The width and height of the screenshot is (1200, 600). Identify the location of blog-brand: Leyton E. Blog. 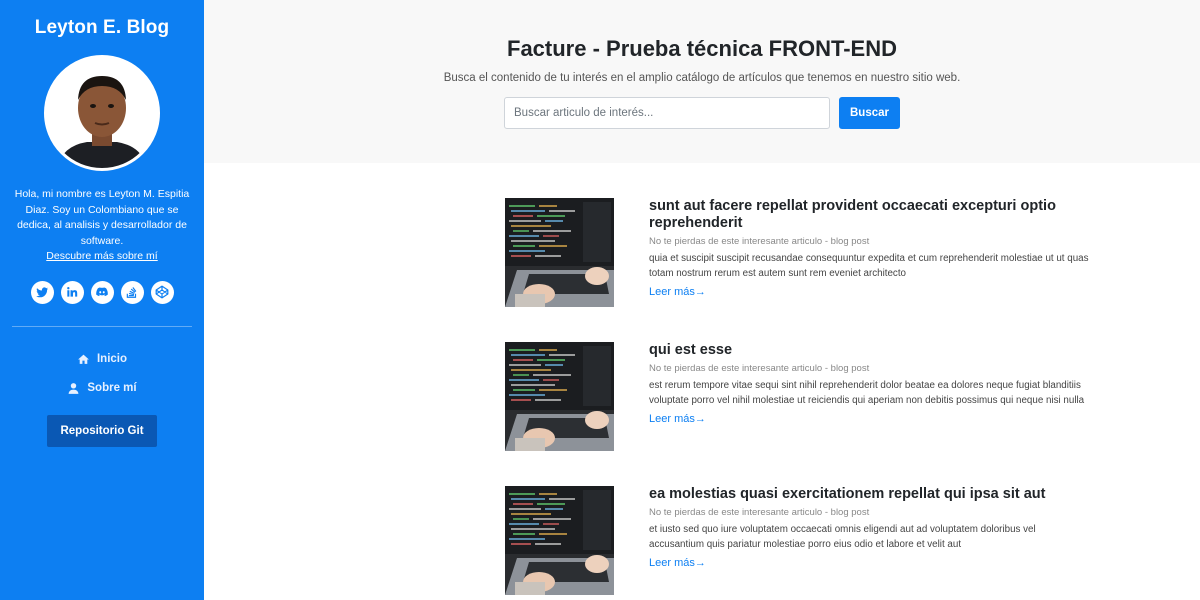
(102, 28).